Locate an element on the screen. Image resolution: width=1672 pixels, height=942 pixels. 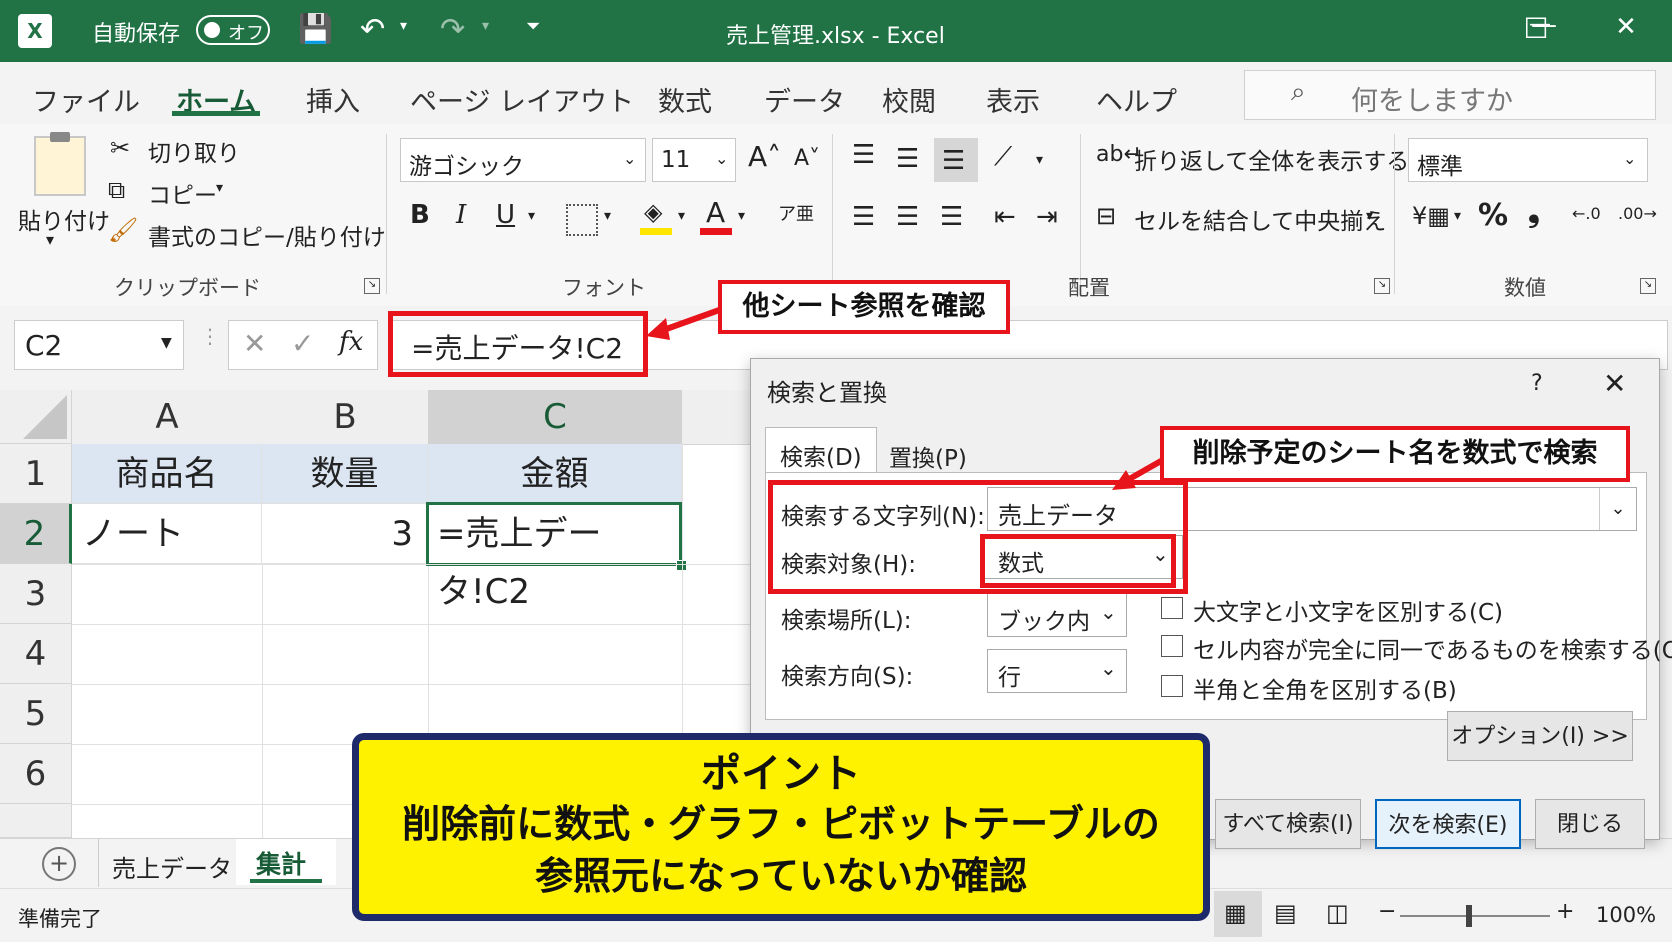
match-entire-checkbox is located at coordinates (1172, 646).